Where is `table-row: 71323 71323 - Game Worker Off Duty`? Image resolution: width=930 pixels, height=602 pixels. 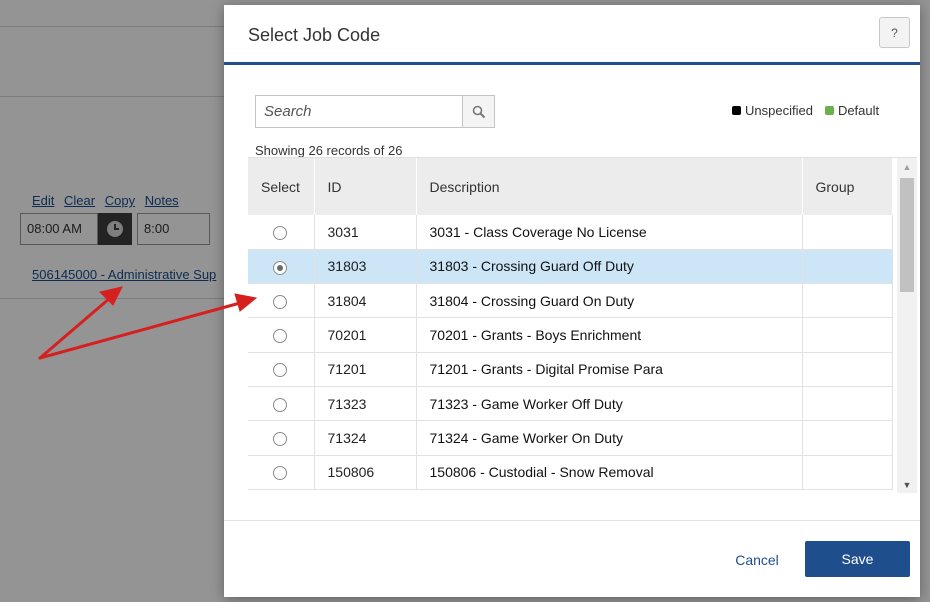
table-row: 71323 71323 - Game Worker Off Duty is located at coordinates (570, 404).